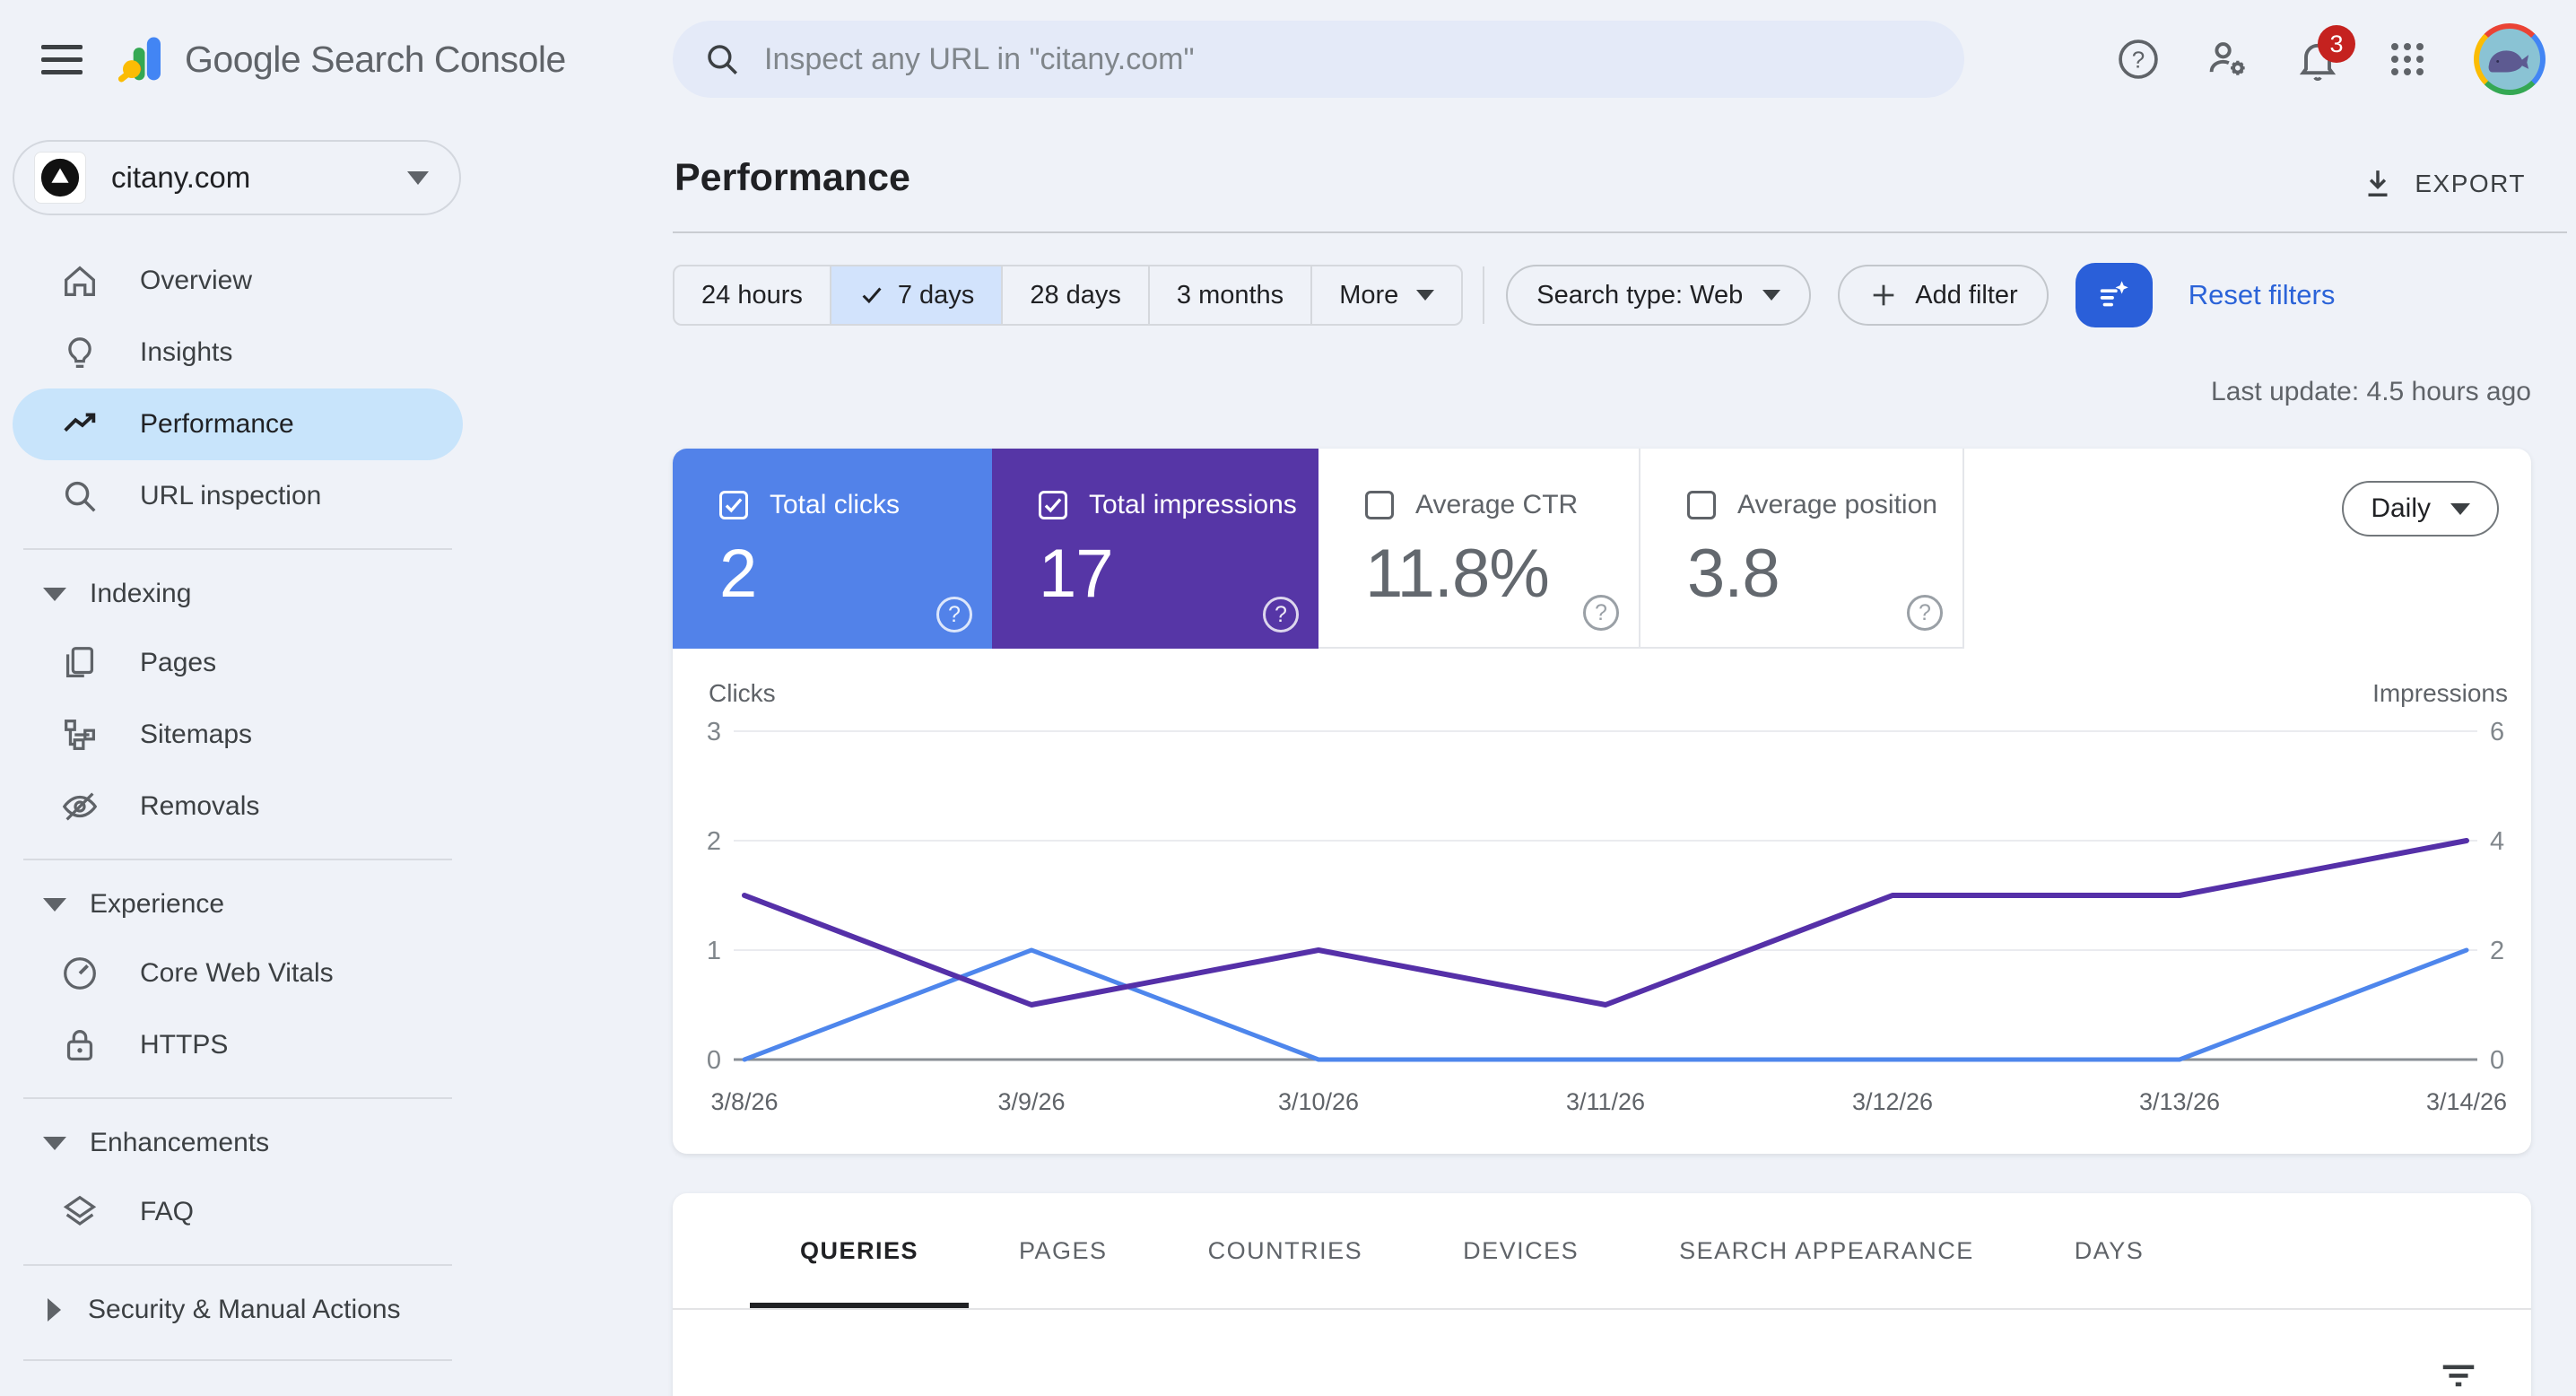 The width and height of the screenshot is (2576, 1396). Describe the element at coordinates (1193, 504) in the screenshot. I see `metric-label: Total impressions` at that location.